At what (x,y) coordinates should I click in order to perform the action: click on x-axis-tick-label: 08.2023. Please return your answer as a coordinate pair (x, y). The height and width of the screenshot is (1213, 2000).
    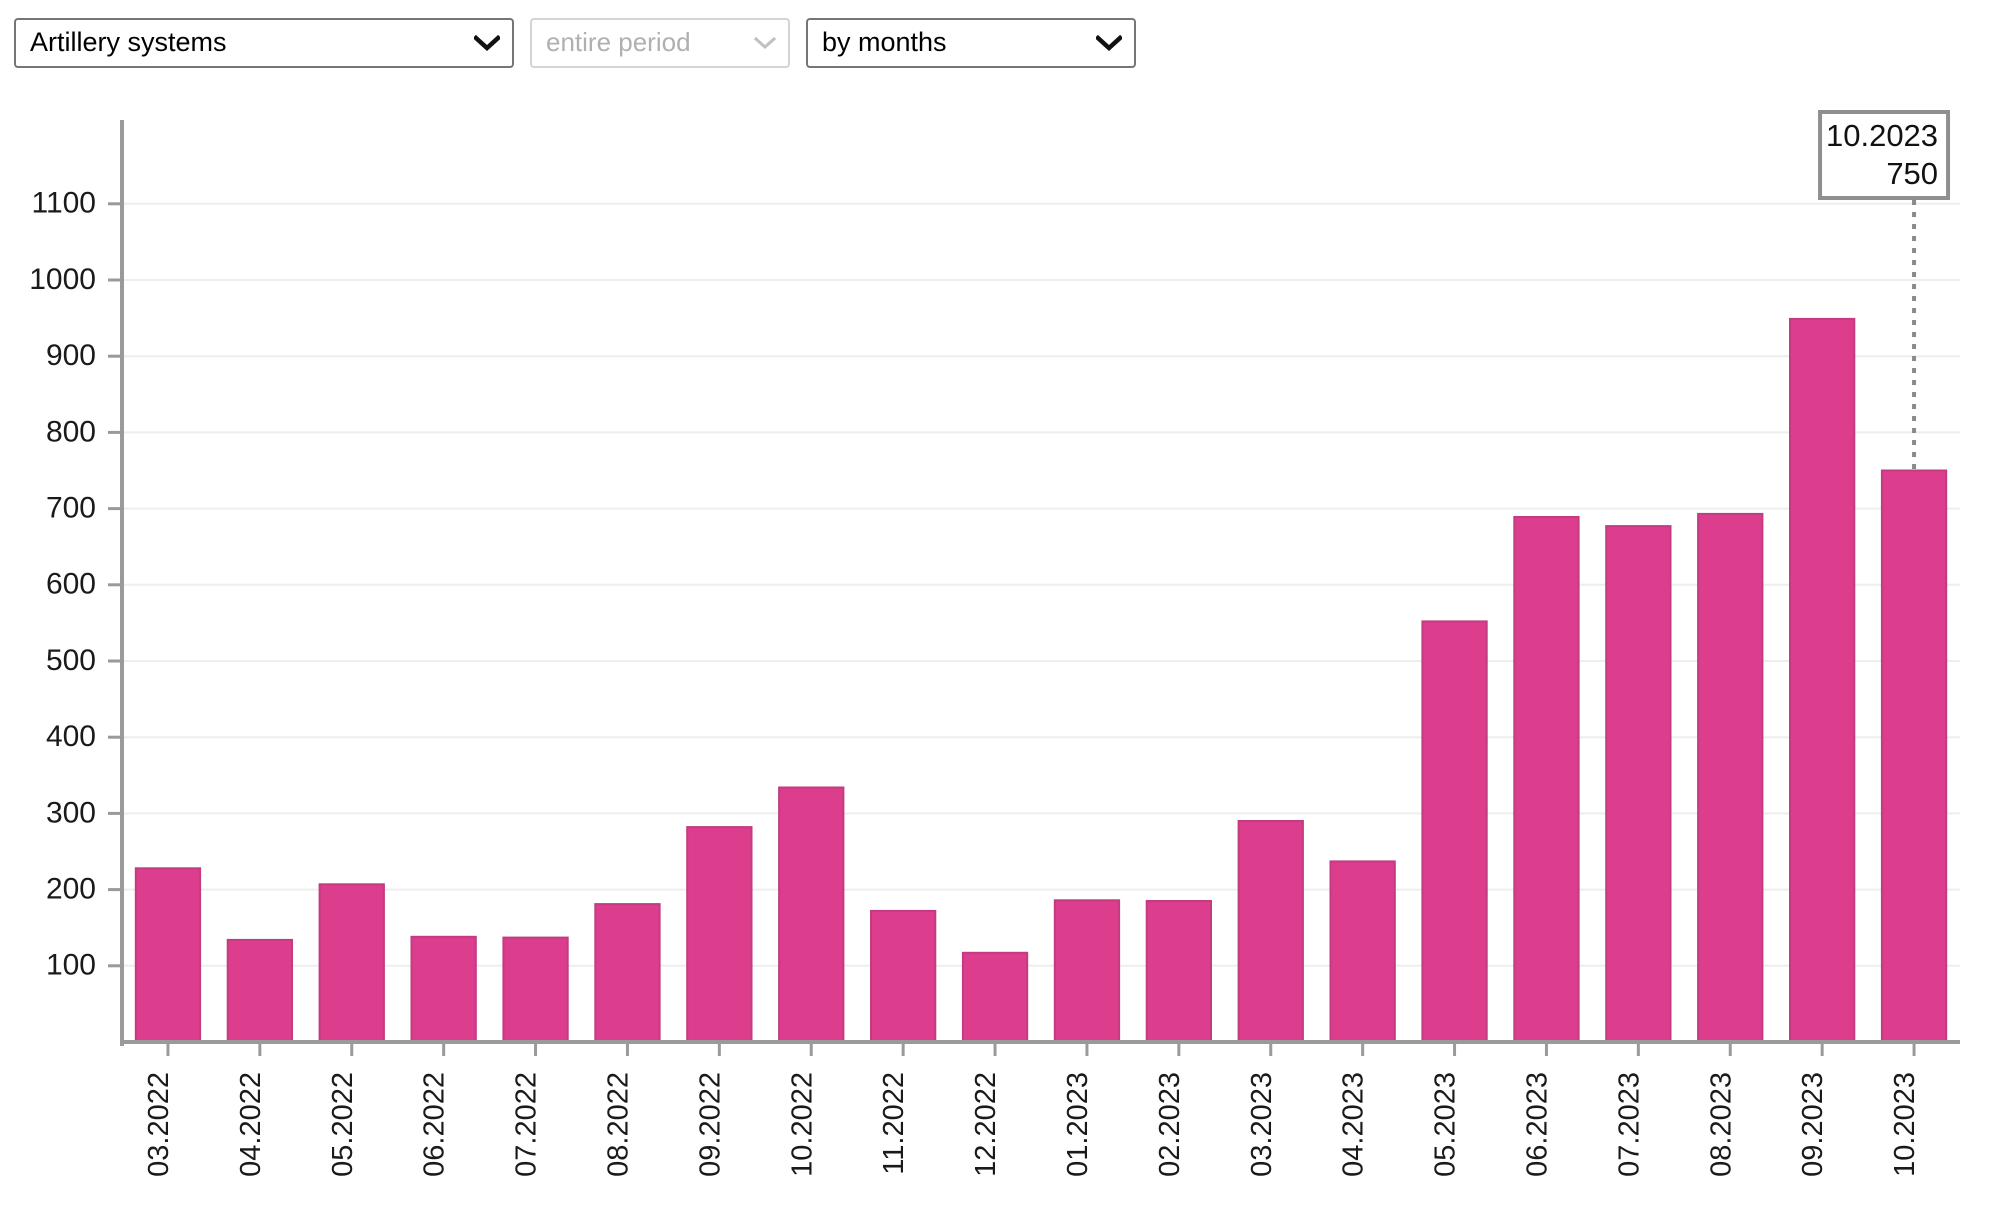
    Looking at the image, I should click on (1721, 1124).